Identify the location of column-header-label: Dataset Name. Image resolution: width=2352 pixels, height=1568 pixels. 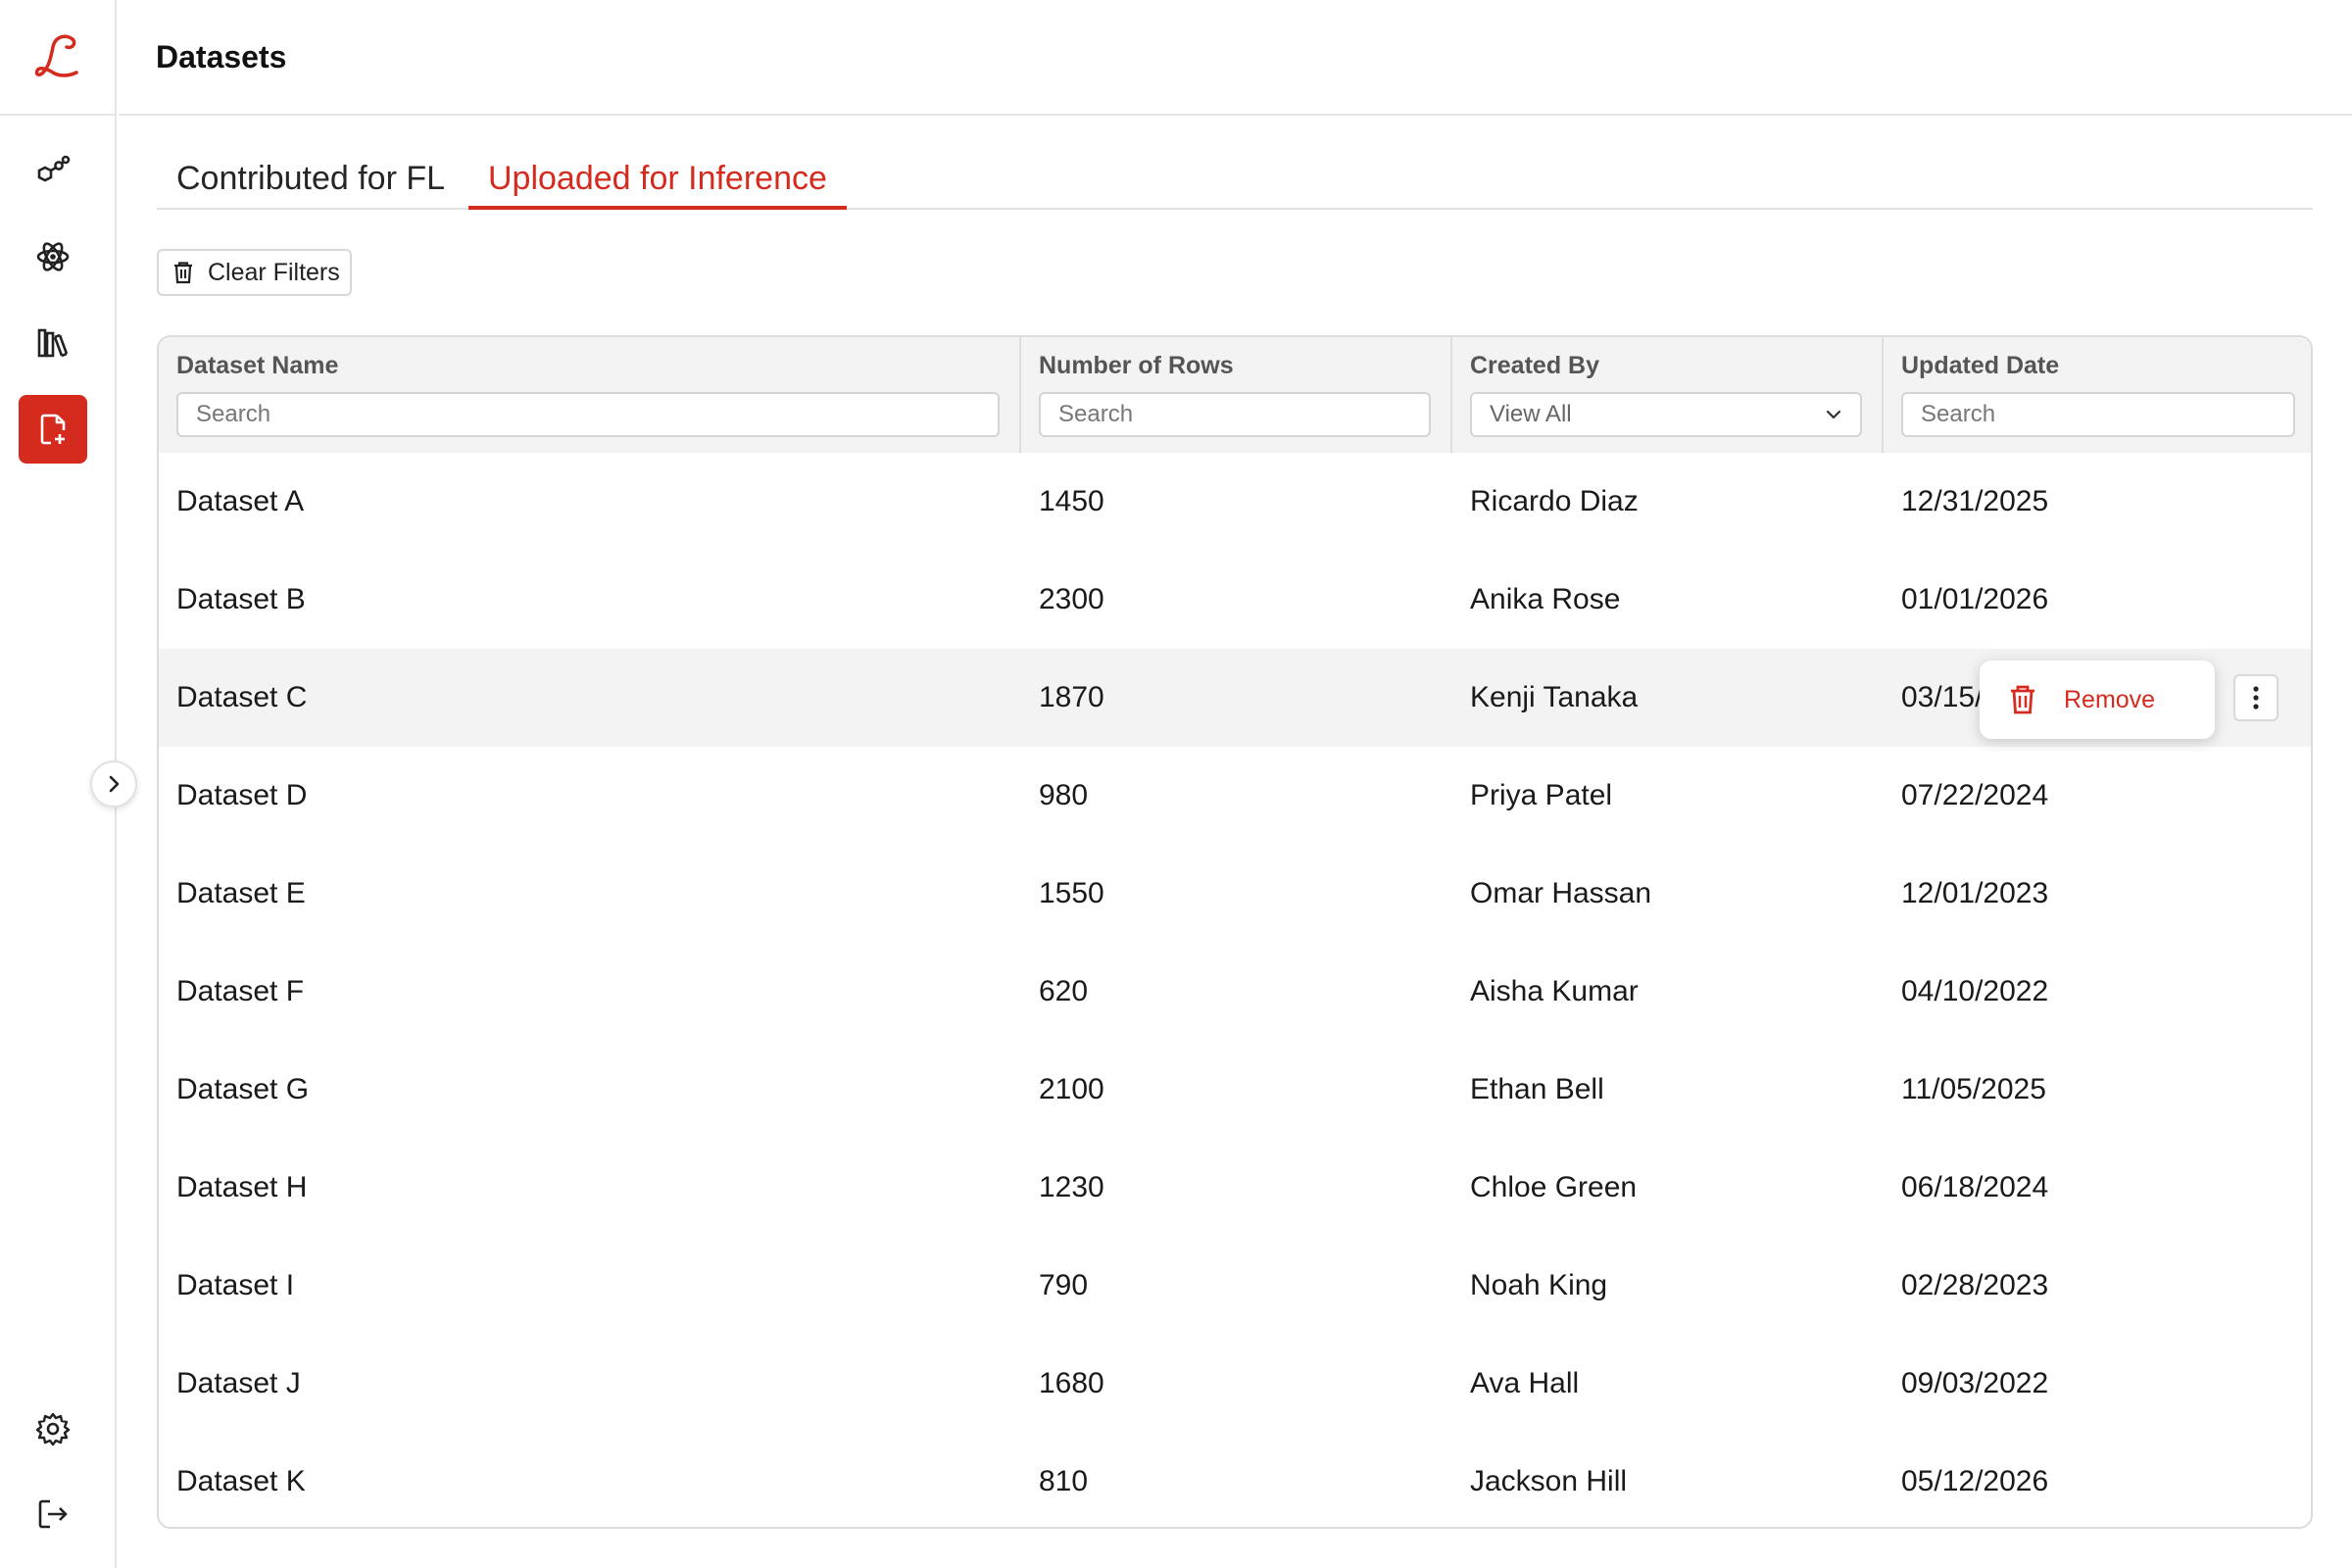
(257, 365).